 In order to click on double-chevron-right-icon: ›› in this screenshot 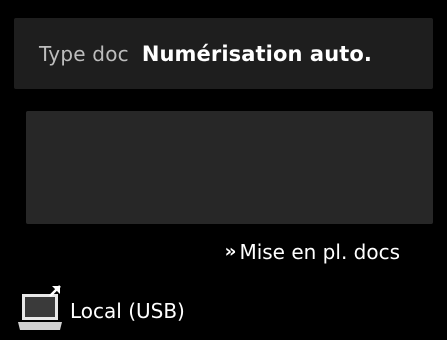, I will do `click(230, 251)`.